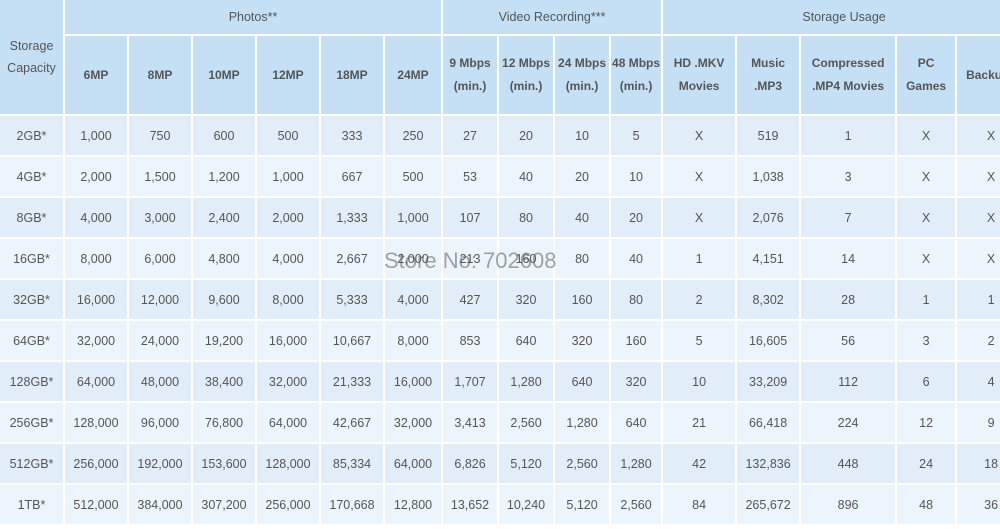 The height and width of the screenshot is (529, 1000). Describe the element at coordinates (526, 463) in the screenshot. I see `table-cell: 5,120` at that location.